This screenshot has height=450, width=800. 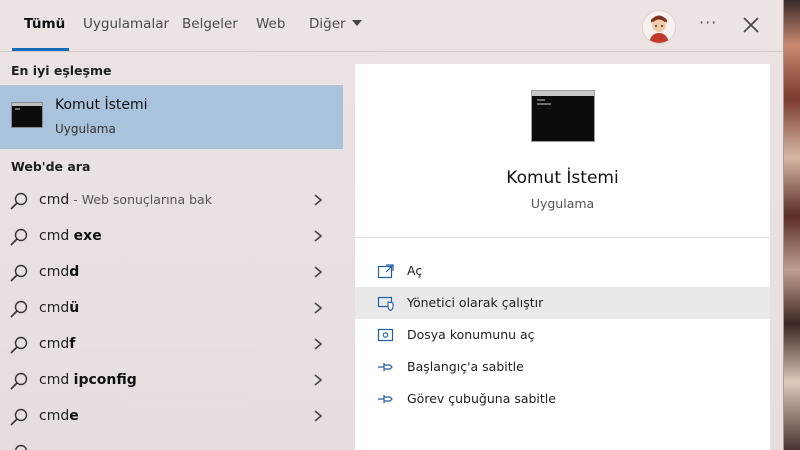 I want to click on action-open: Aç, so click(x=562, y=271).